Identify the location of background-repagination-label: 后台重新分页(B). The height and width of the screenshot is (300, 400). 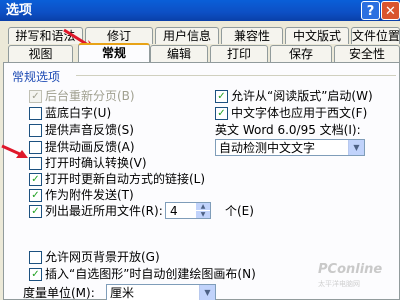
(90, 96).